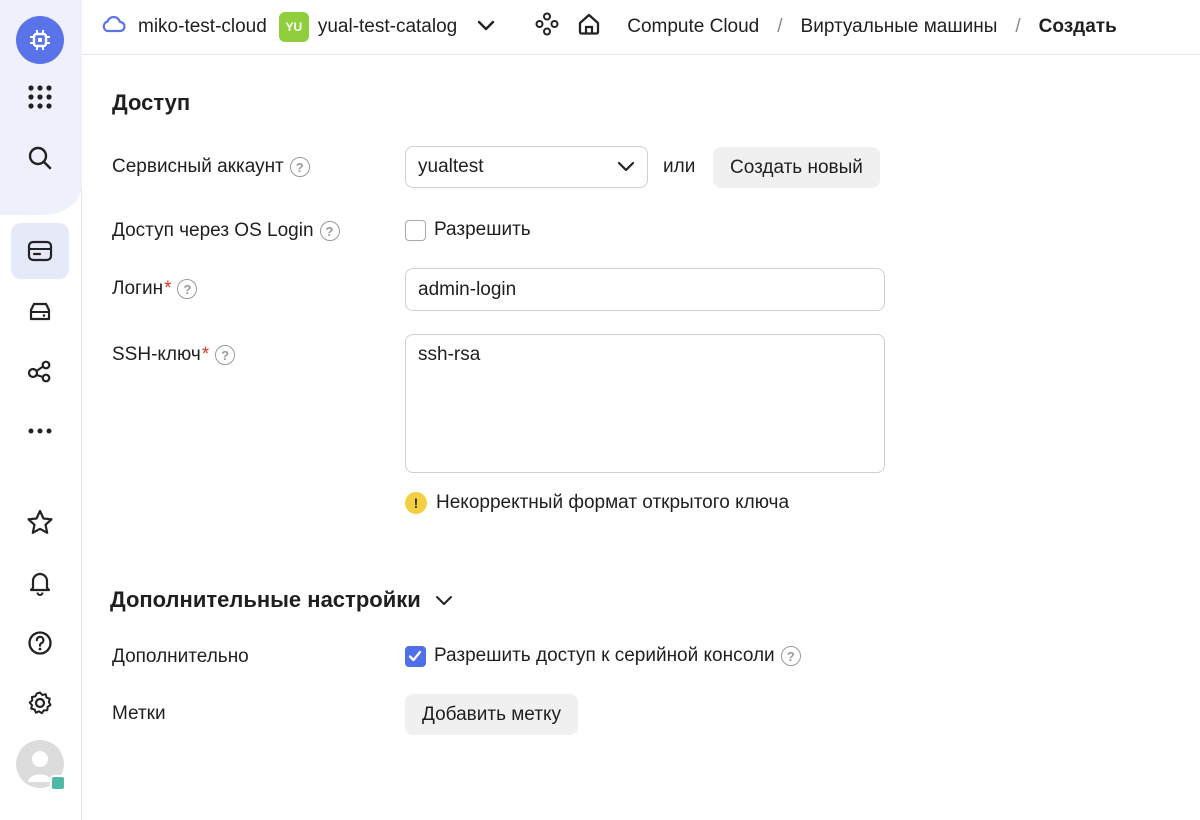 The image size is (1200, 820). Describe the element at coordinates (202, 27) in the screenshot. I see `cloud-name: miko-test-cloud` at that location.